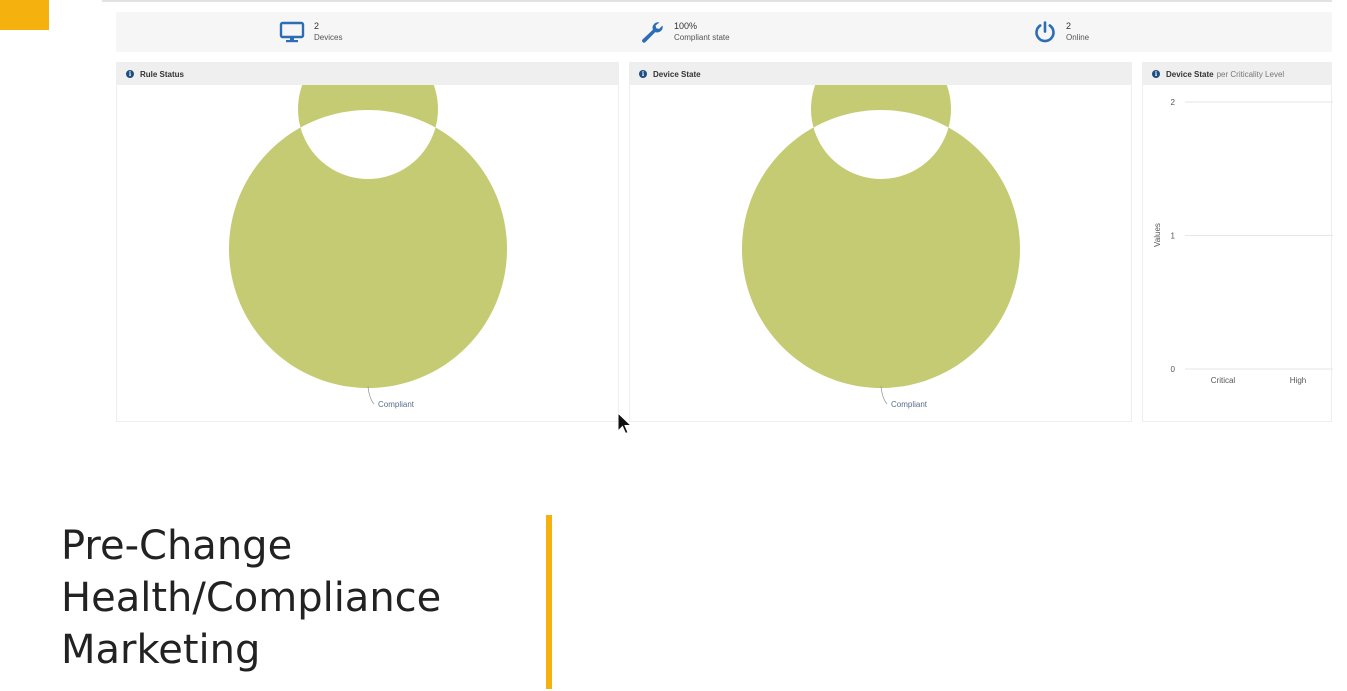 Image resolution: width=1347 pixels, height=691 pixels. I want to click on top-divider, so click(717, 1).